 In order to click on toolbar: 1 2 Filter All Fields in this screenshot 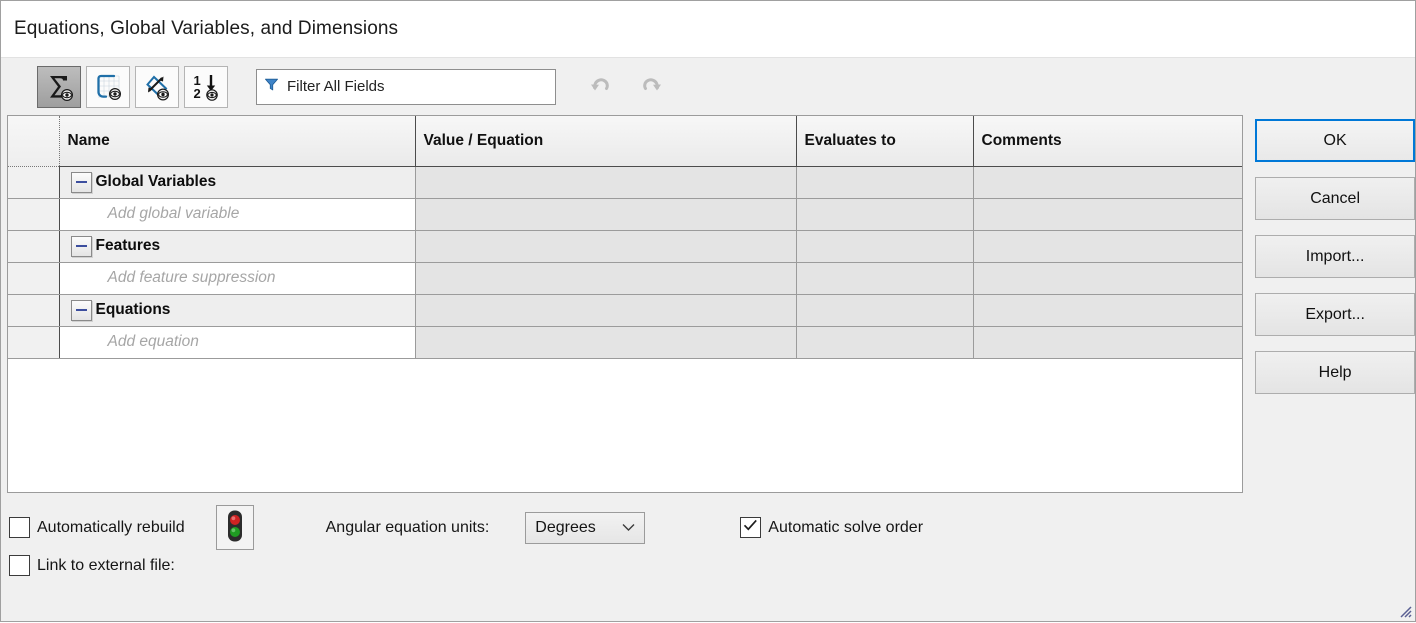, I will do `click(708, 86)`.